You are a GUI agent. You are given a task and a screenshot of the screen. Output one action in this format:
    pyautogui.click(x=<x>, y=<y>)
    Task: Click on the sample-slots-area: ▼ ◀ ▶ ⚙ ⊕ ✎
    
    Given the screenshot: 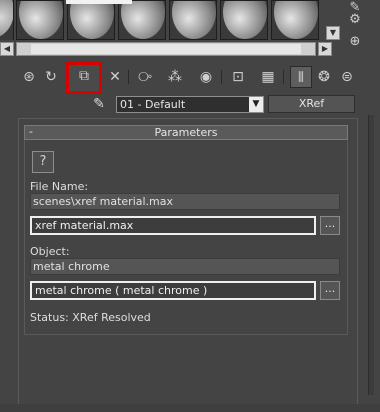 What is the action you would take?
    pyautogui.click(x=190, y=30)
    